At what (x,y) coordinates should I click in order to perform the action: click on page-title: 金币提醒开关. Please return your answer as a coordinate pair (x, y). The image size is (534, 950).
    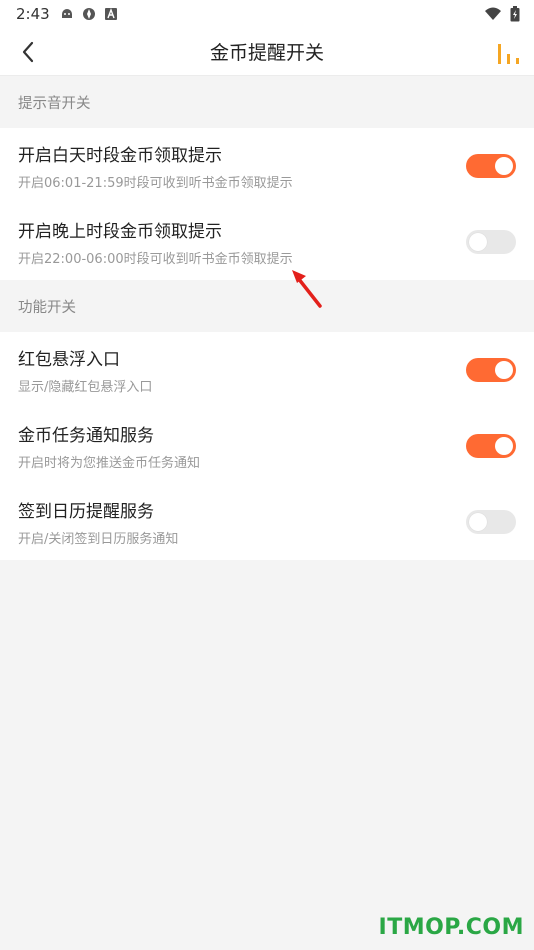
    Looking at the image, I should click on (266, 53).